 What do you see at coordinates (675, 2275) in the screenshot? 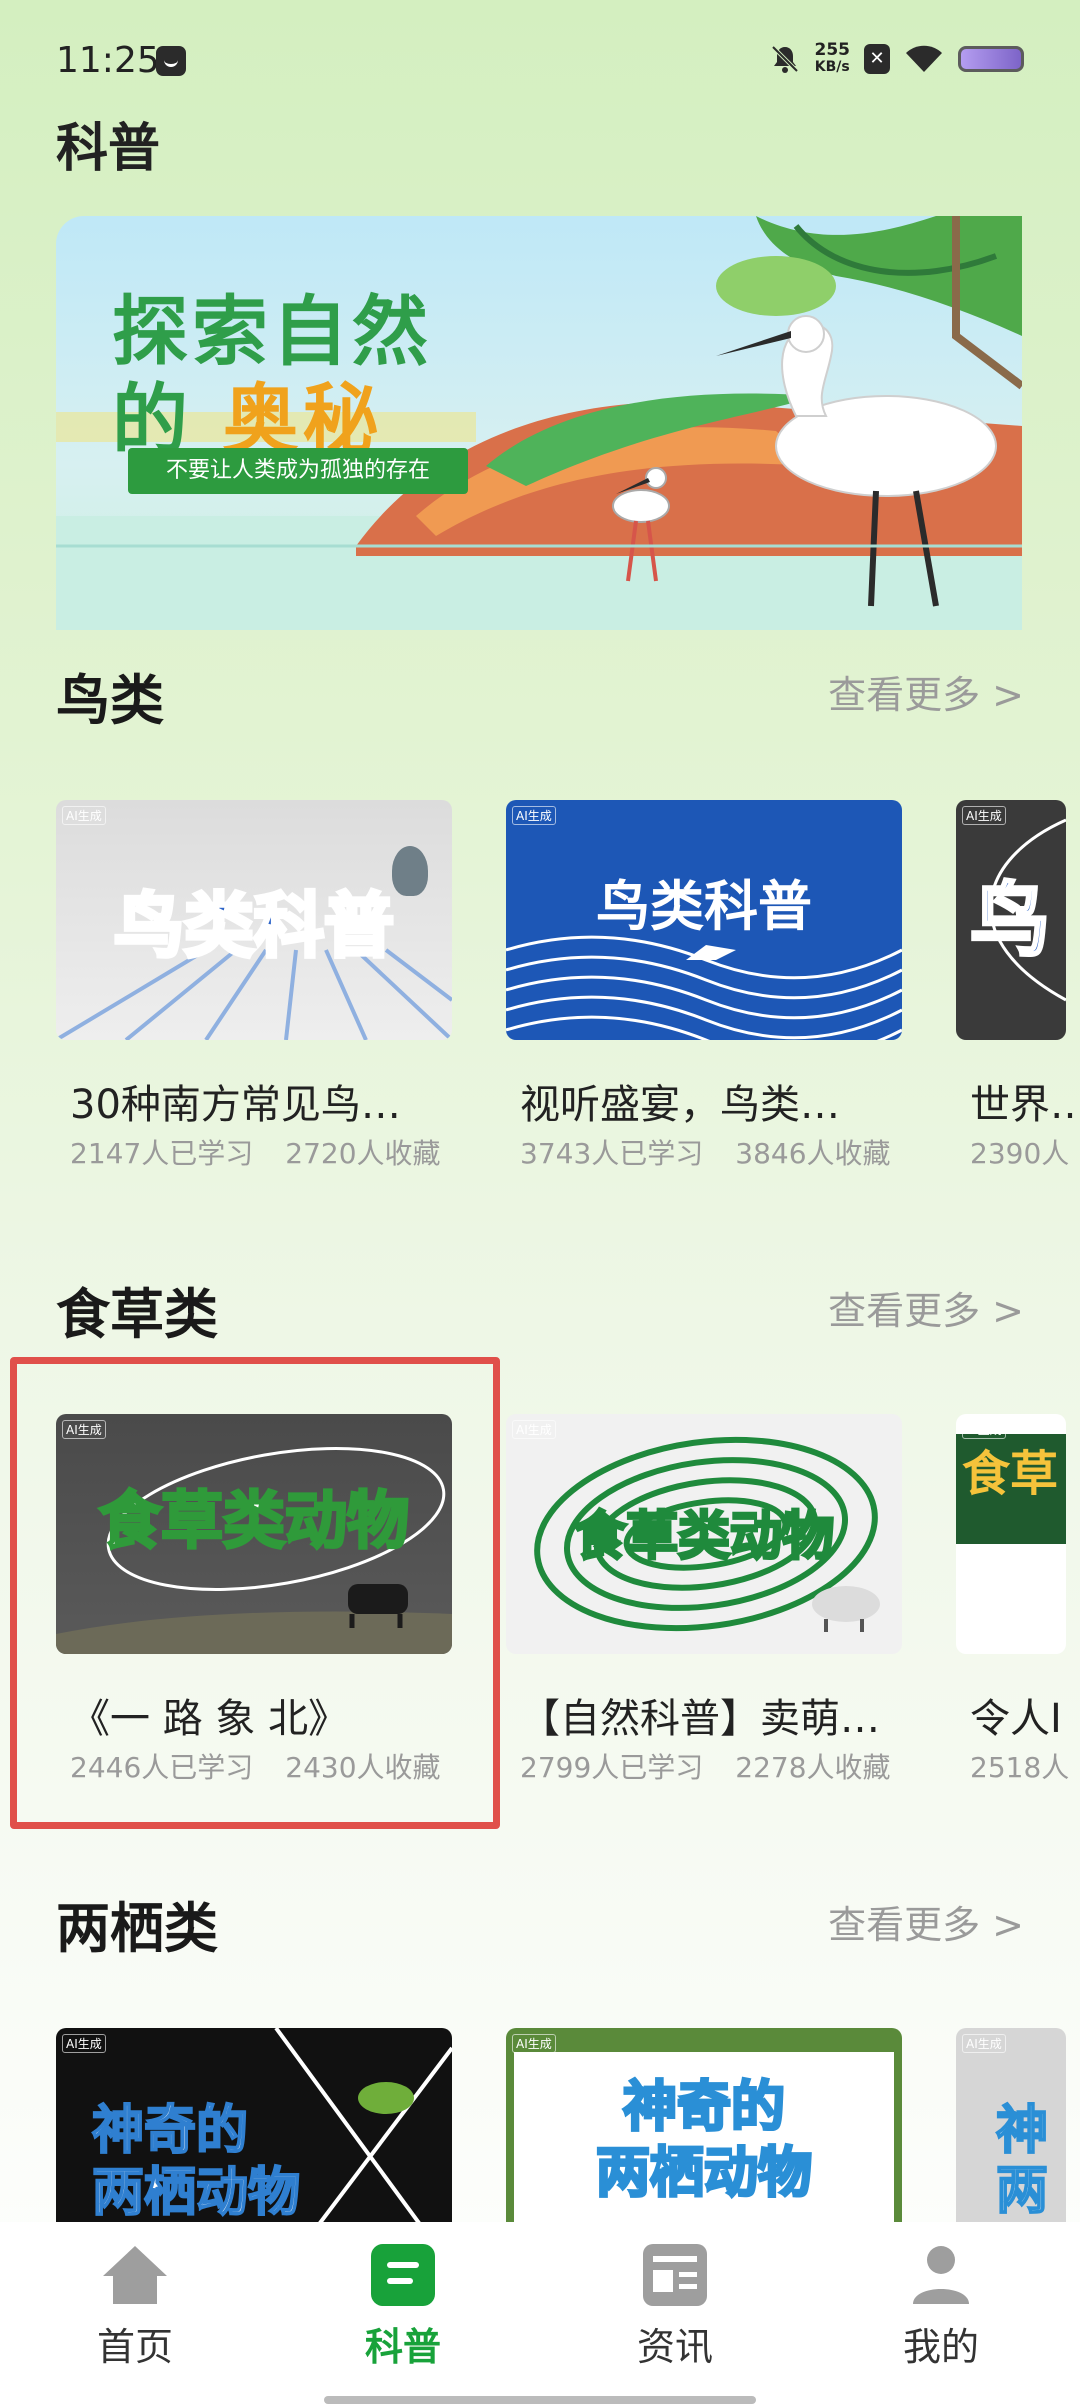
I see `news-icon` at bounding box center [675, 2275].